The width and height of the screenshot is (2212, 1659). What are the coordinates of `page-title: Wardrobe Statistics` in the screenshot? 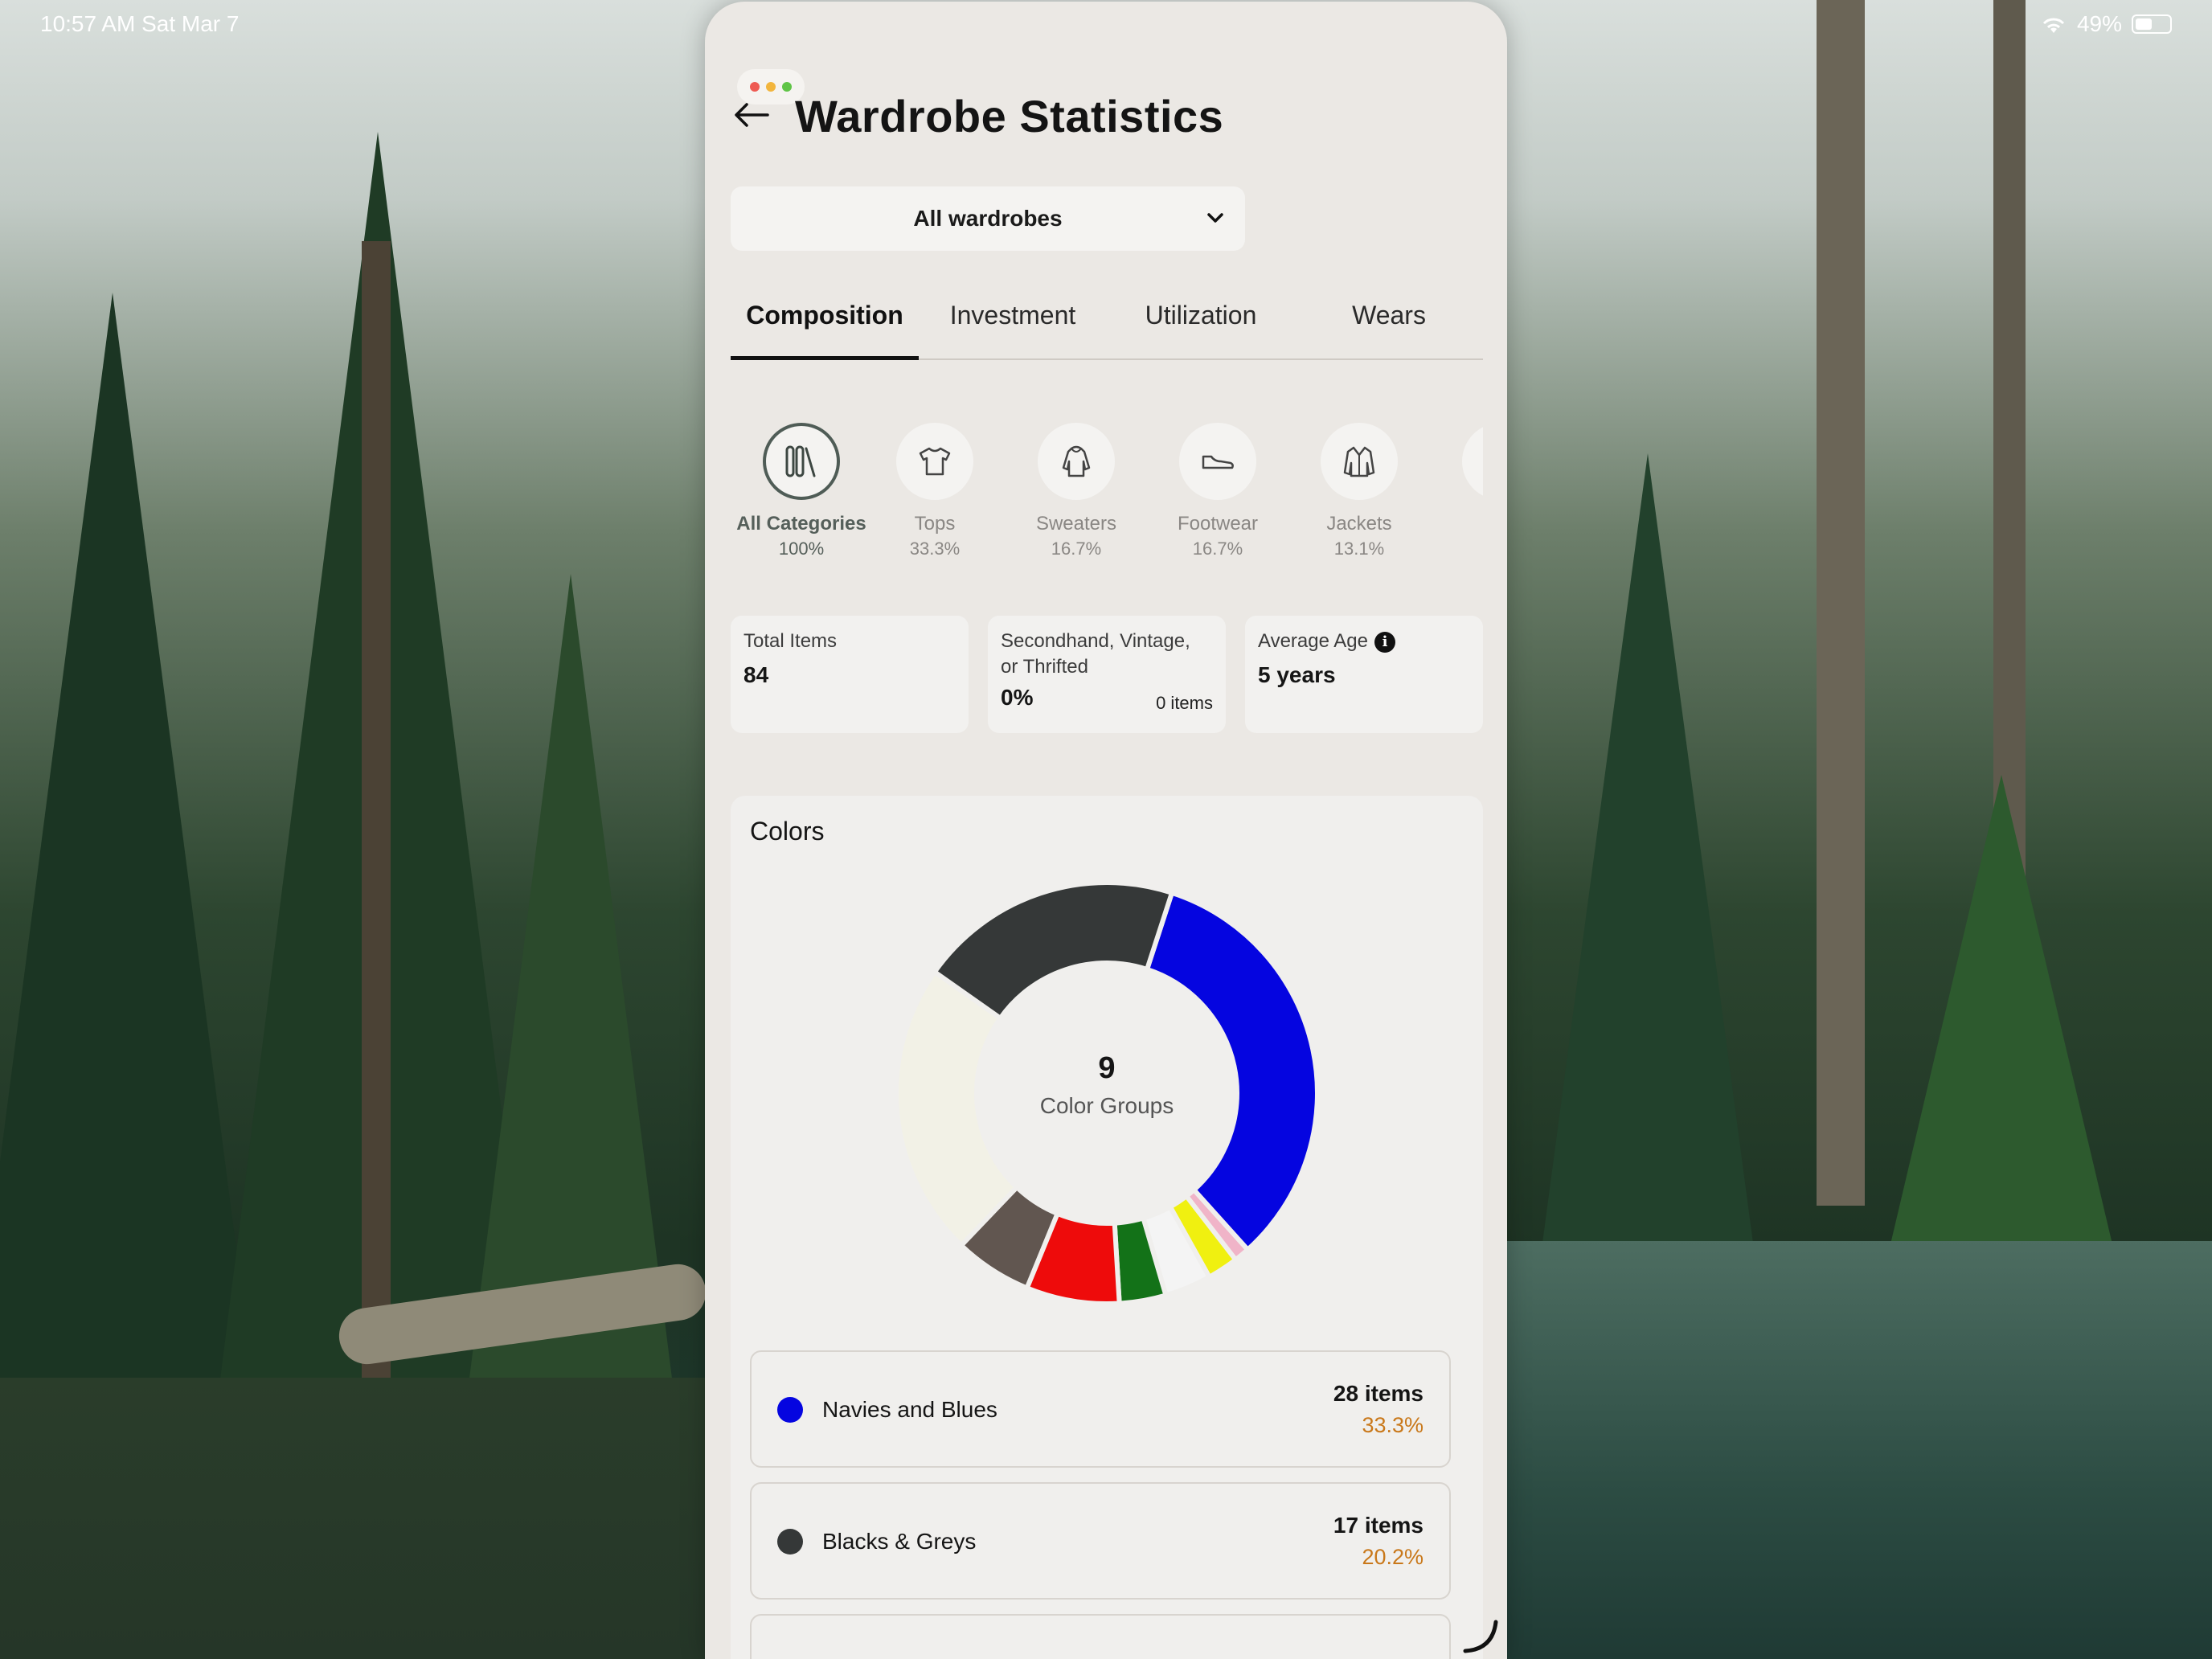 It's located at (1010, 116).